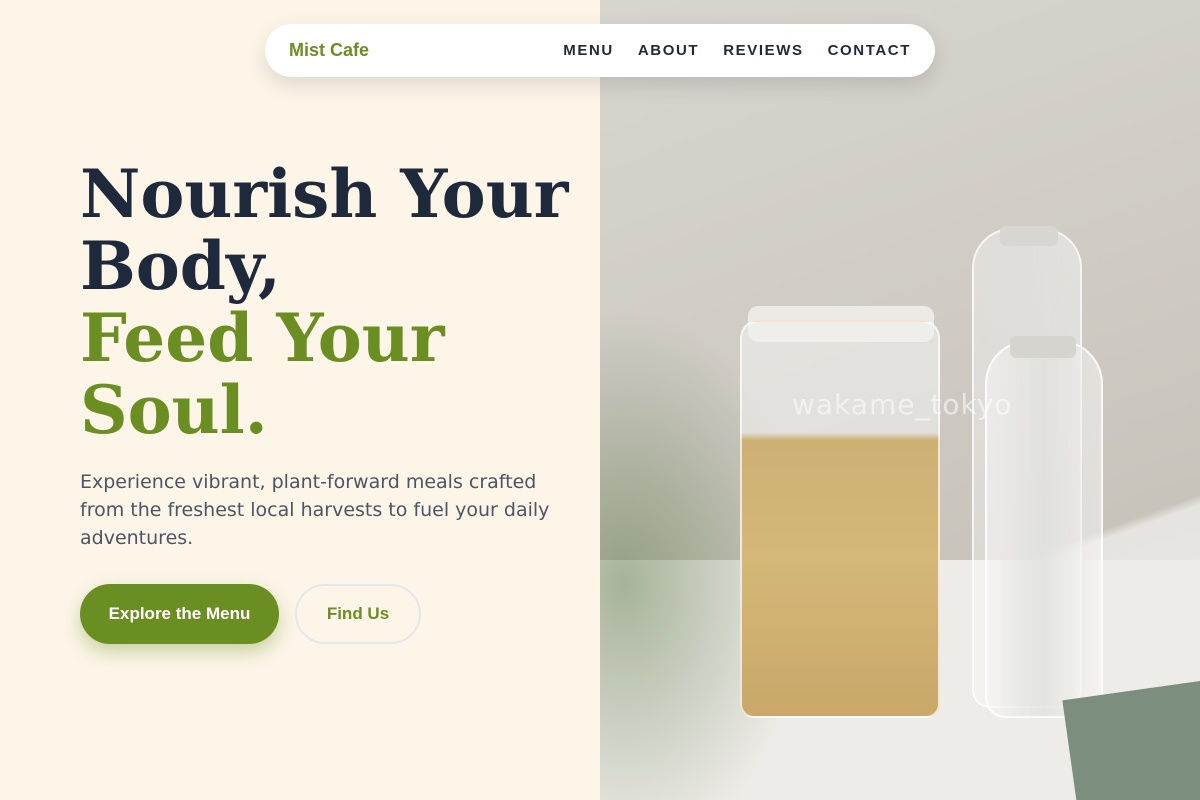  I want to click on explore-menu-button: Explore the Menu, so click(179, 614).